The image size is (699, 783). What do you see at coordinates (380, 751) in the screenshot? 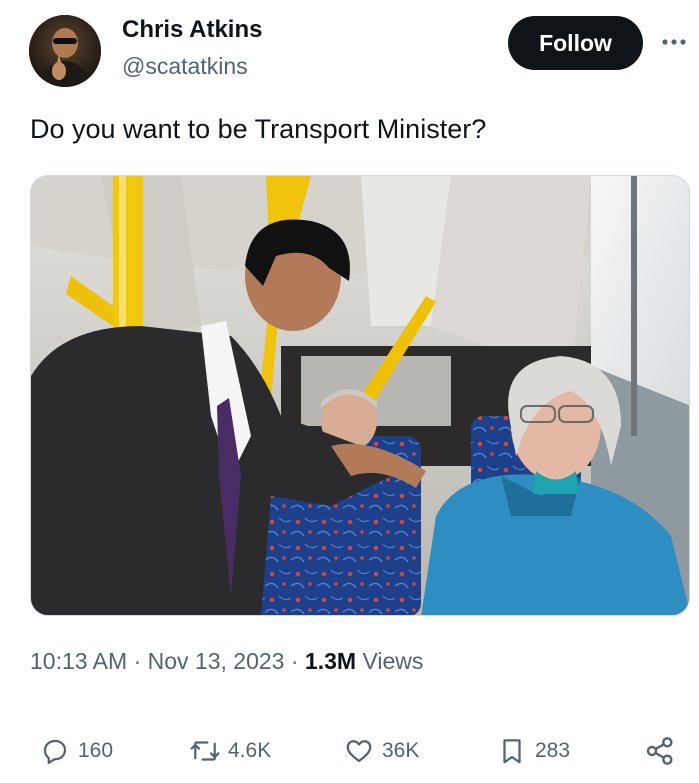
I see `like-button: 36K` at bounding box center [380, 751].